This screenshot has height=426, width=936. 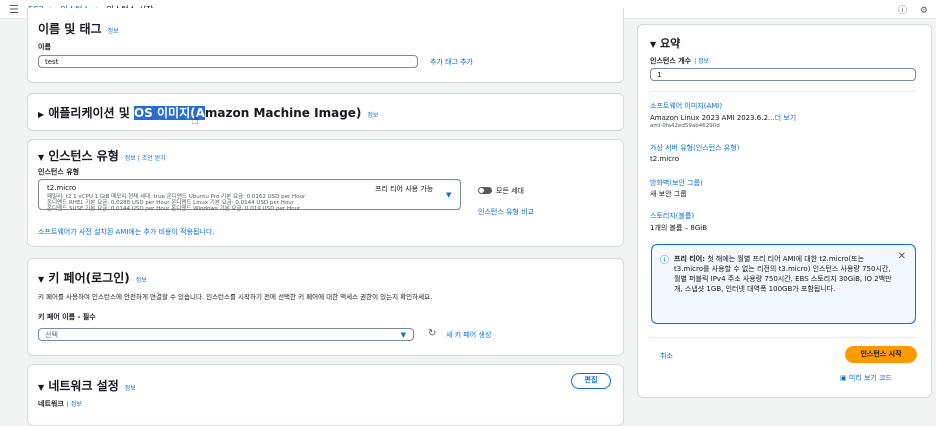 What do you see at coordinates (680, 61) in the screenshot?
I see `instance-count-label: 인스턴스 개수 | 정보` at bounding box center [680, 61].